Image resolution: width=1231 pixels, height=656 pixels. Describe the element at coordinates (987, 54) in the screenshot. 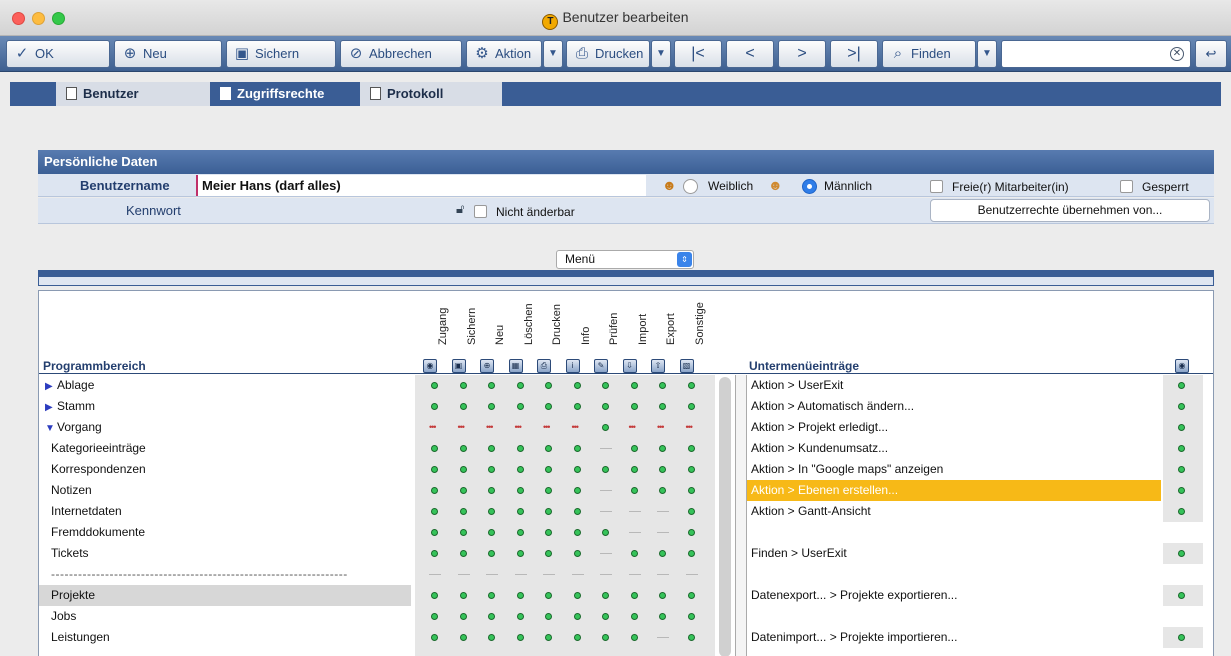

I see `find-dropdown-button: ▼` at that location.